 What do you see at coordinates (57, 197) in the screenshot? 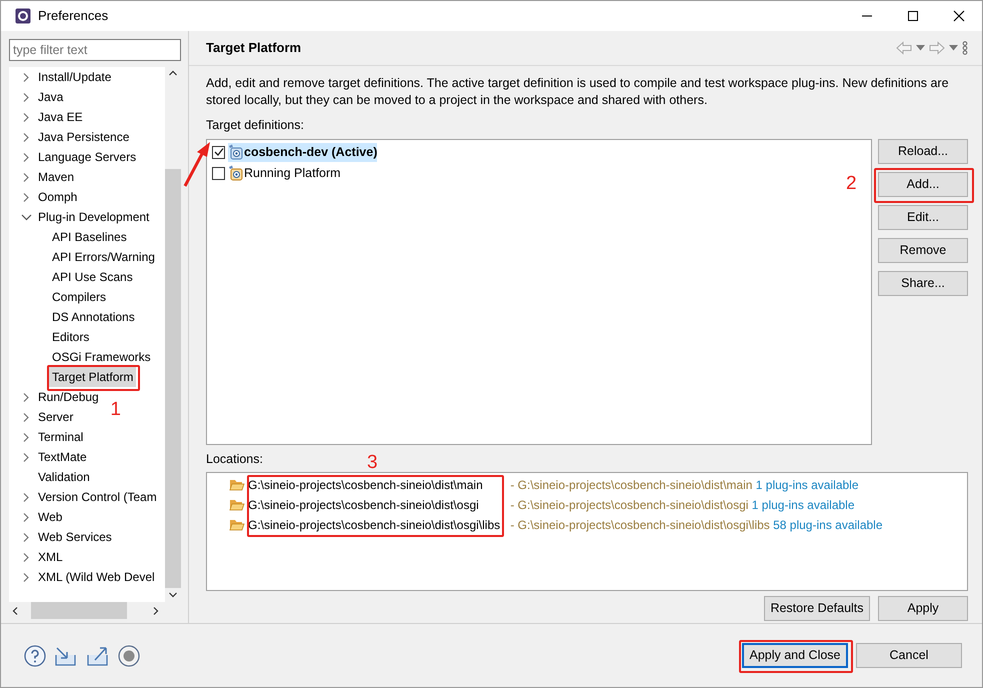
I see `tree-item: Oomph` at bounding box center [57, 197].